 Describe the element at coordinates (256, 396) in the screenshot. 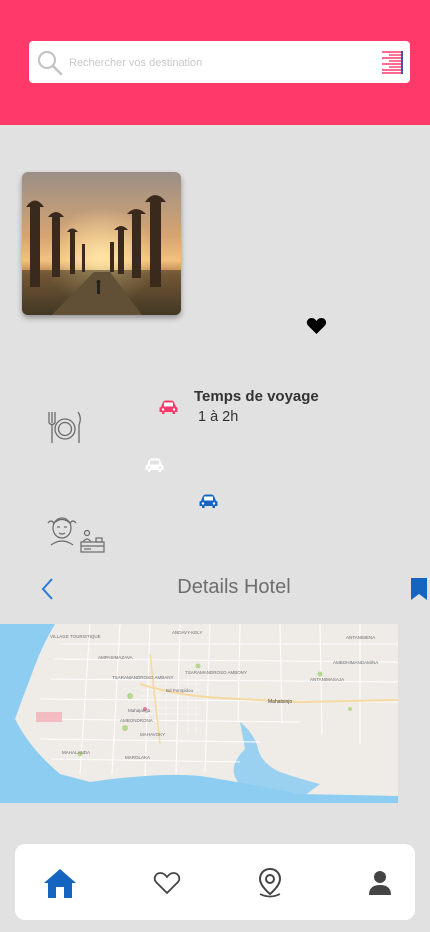

I see `travel-time-title: Temps de voyage` at that location.